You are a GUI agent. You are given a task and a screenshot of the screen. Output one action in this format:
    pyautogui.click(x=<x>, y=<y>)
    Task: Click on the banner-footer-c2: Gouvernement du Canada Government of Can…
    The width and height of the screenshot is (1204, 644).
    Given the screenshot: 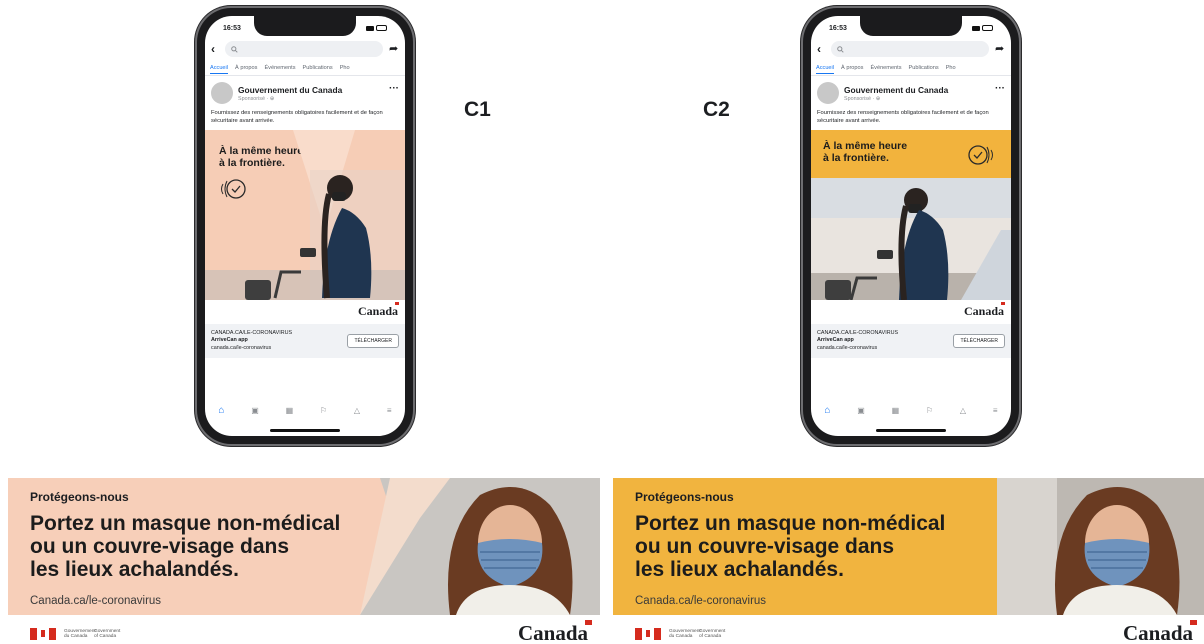 What is the action you would take?
    pyautogui.click(x=908, y=631)
    